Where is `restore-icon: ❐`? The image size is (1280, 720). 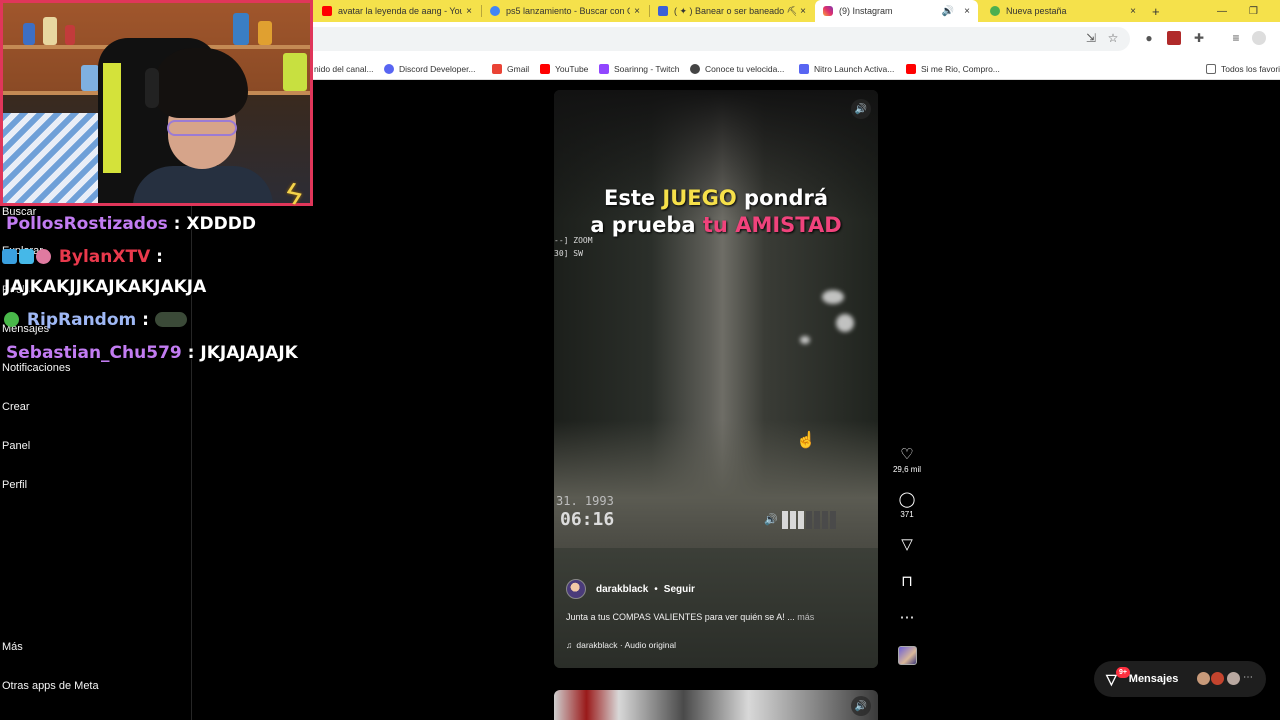
restore-icon: ❐ is located at coordinates (1253, 11).